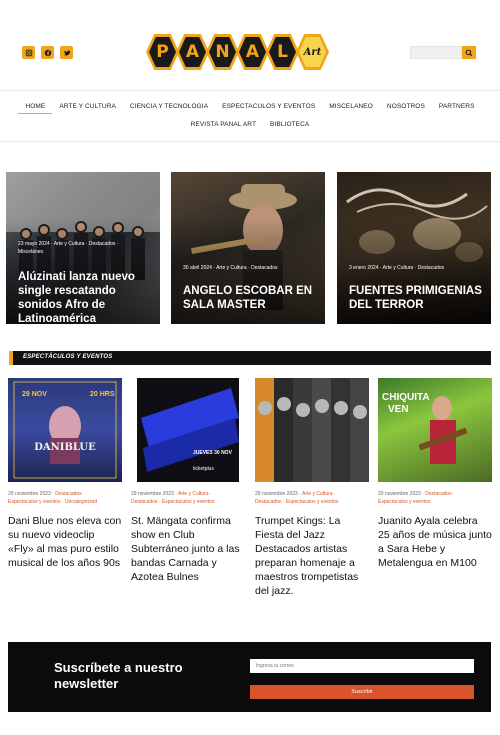 The height and width of the screenshot is (735, 500). I want to click on search-icon, so click(469, 52).